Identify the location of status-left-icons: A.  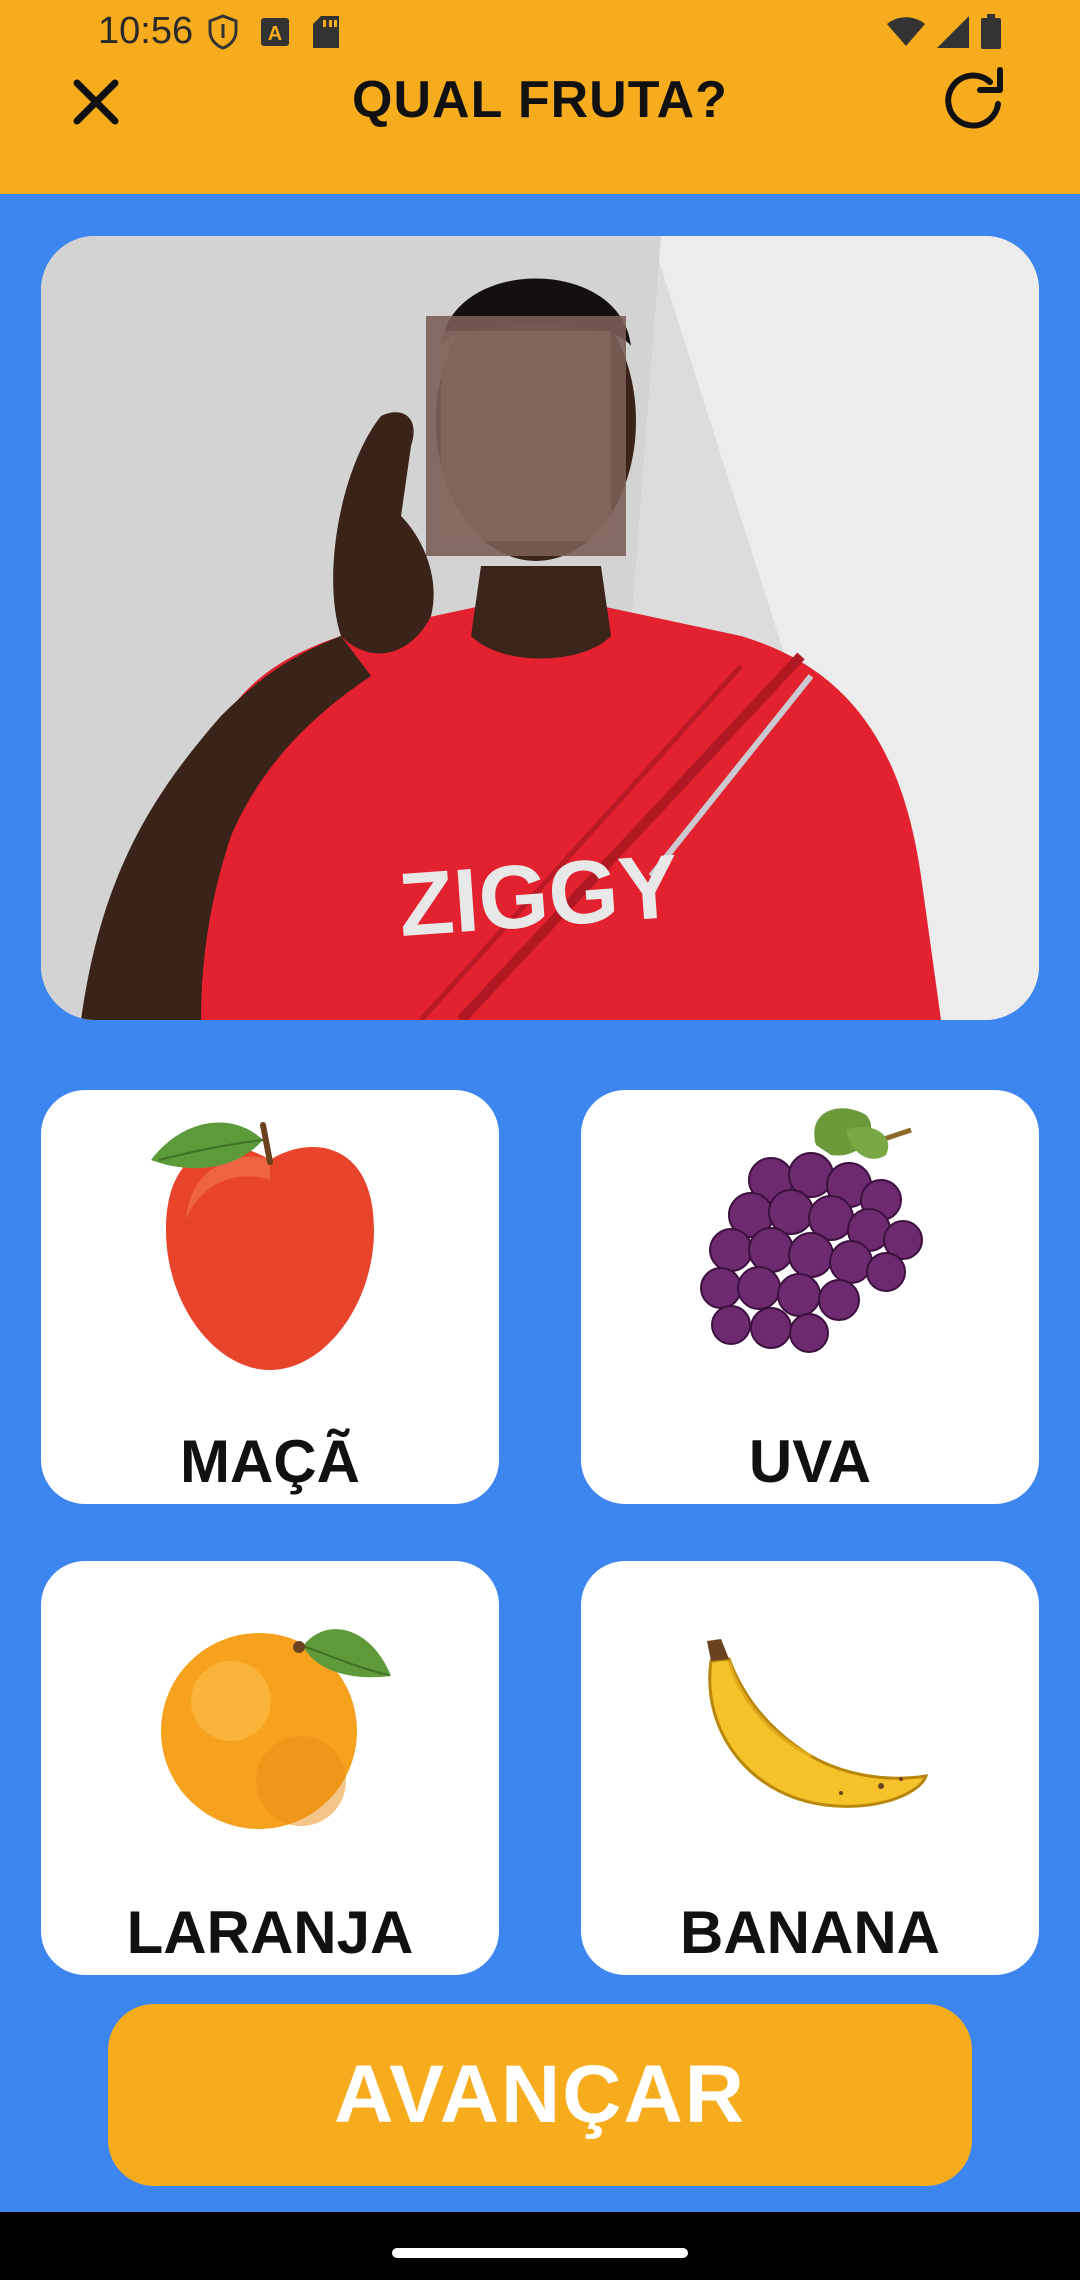
(274, 34).